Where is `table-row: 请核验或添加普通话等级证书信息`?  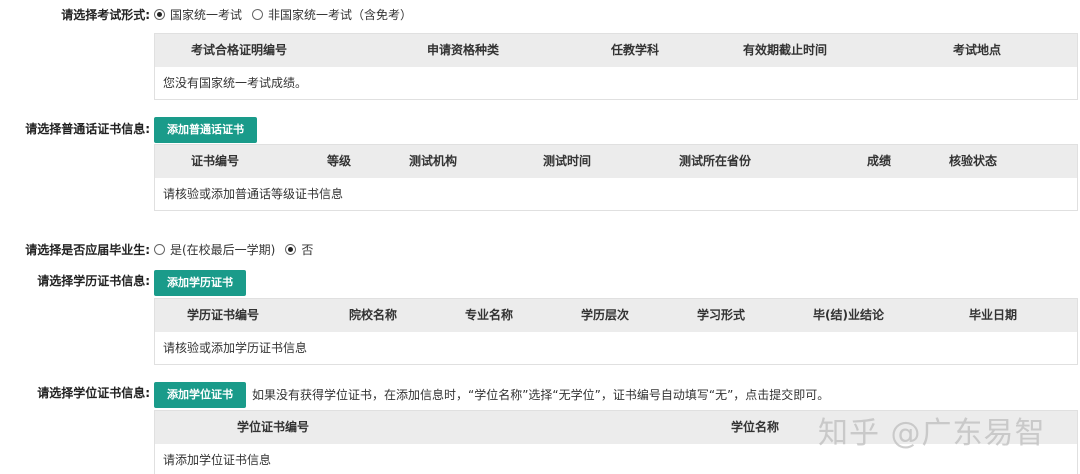 table-row: 请核验或添加普通话等级证书信息 is located at coordinates (616, 194).